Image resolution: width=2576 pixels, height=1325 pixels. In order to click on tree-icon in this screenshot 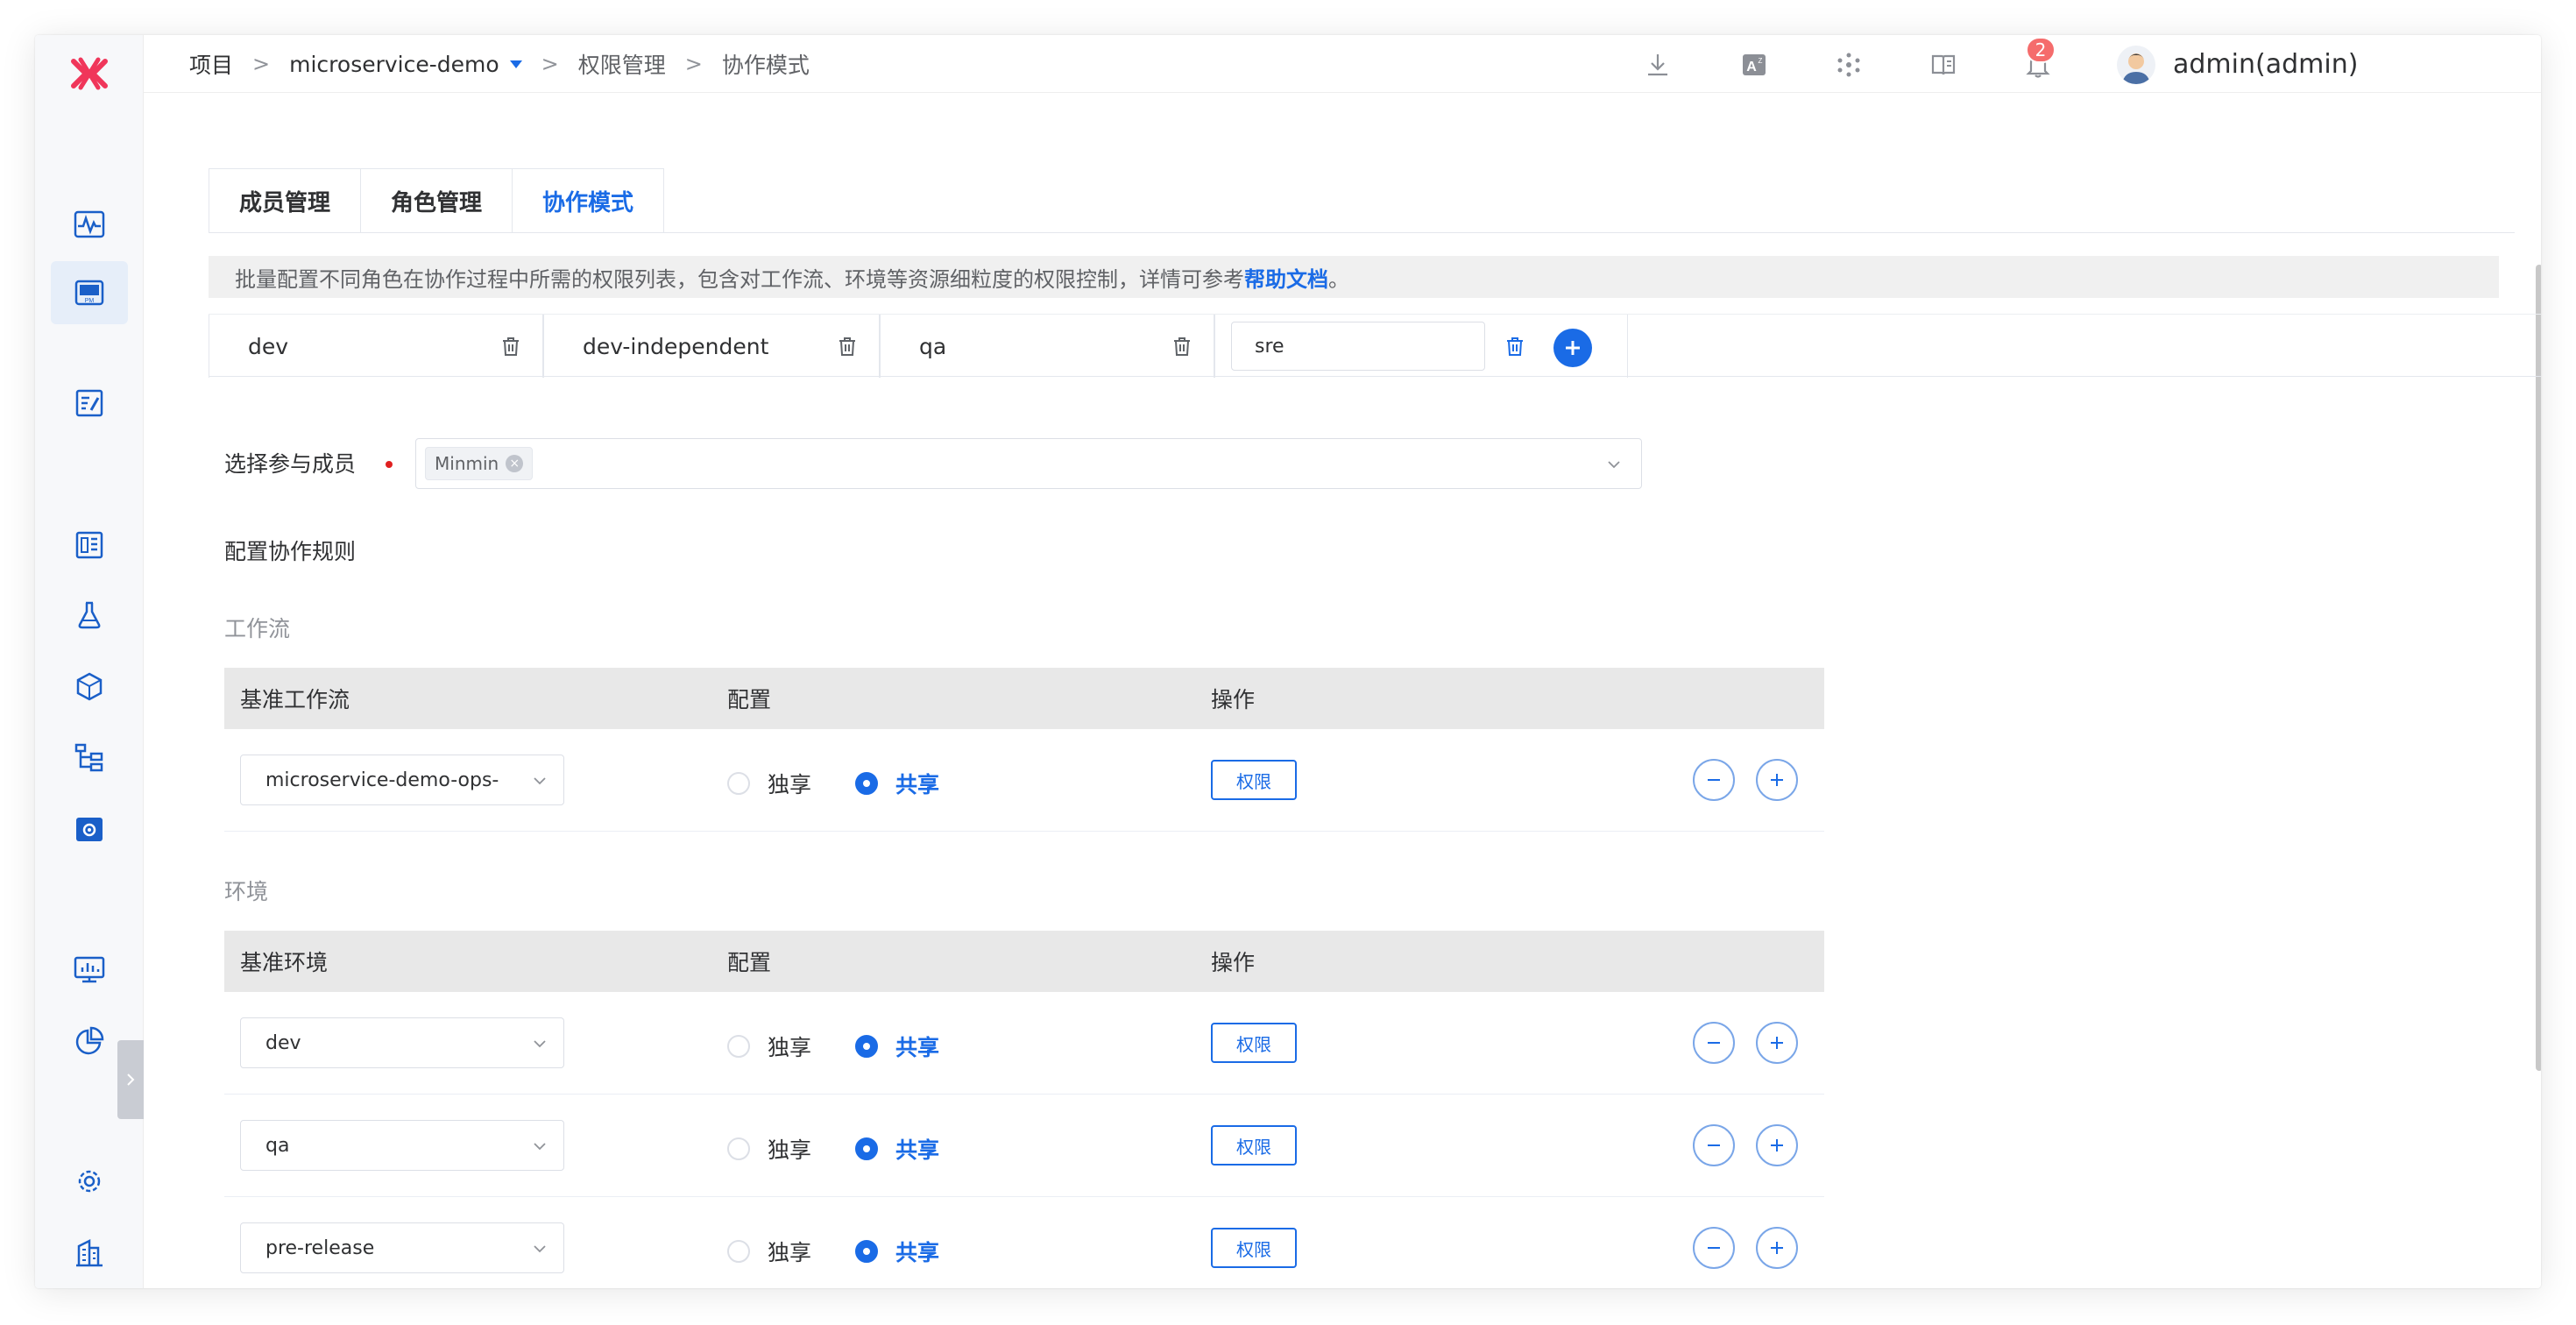, I will do `click(89, 757)`.